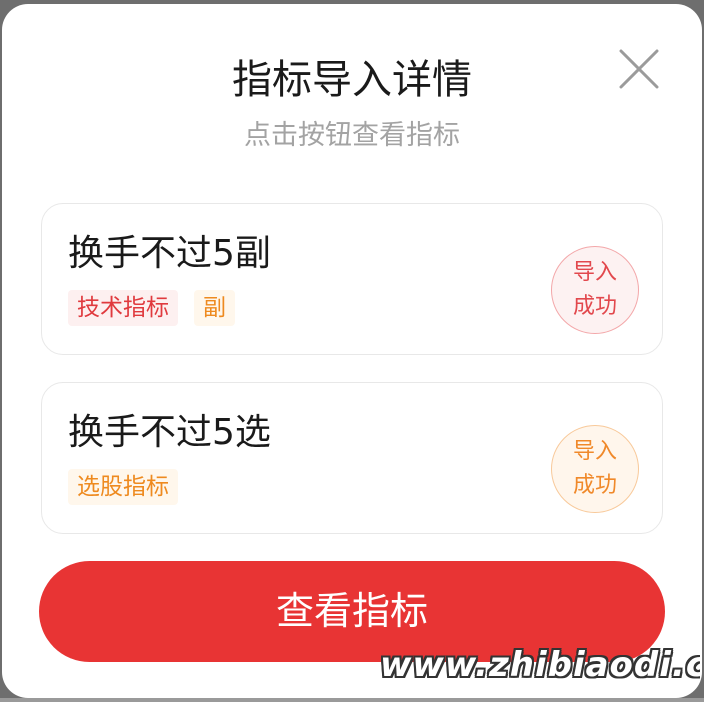  What do you see at coordinates (169, 432) in the screenshot?
I see `indicator-name: 换手不过5选` at bounding box center [169, 432].